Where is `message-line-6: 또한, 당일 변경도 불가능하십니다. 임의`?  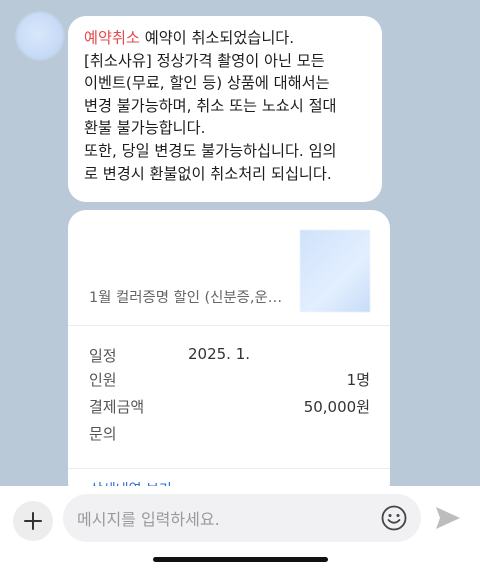 message-line-6: 또한, 당일 변경도 불가능하십니다. 임의 is located at coordinates (210, 150).